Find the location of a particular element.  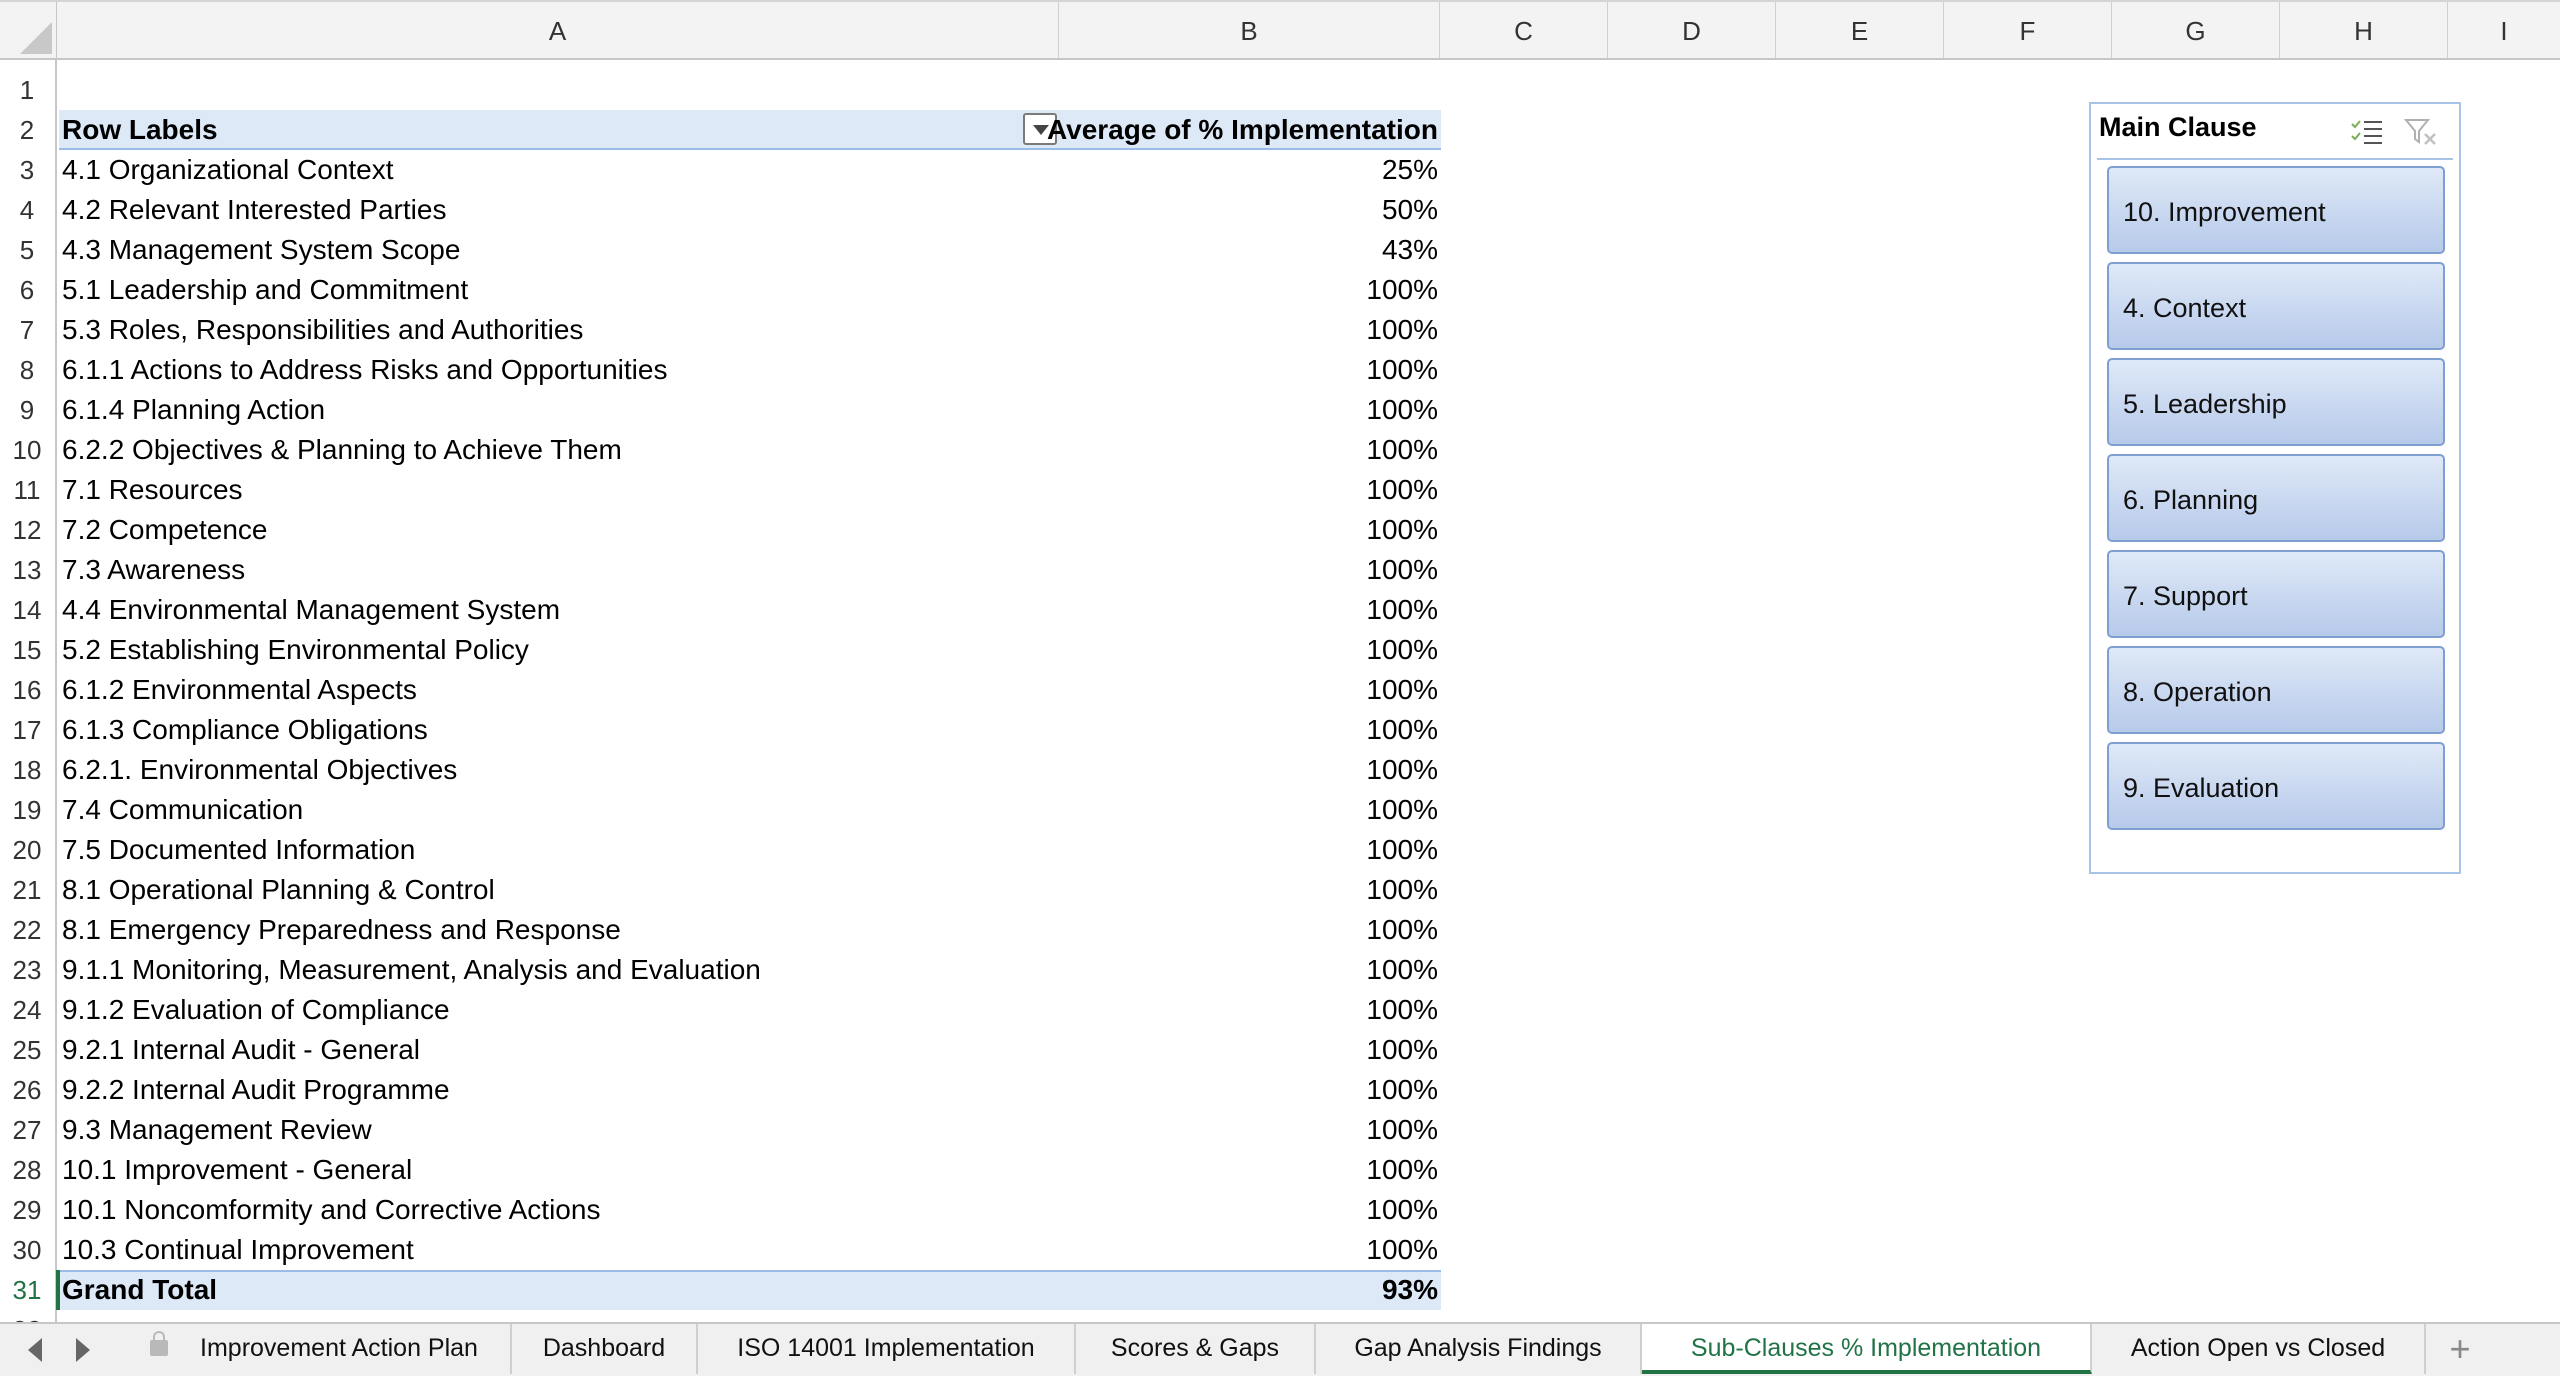

column-header-d: D is located at coordinates (1692, 30).